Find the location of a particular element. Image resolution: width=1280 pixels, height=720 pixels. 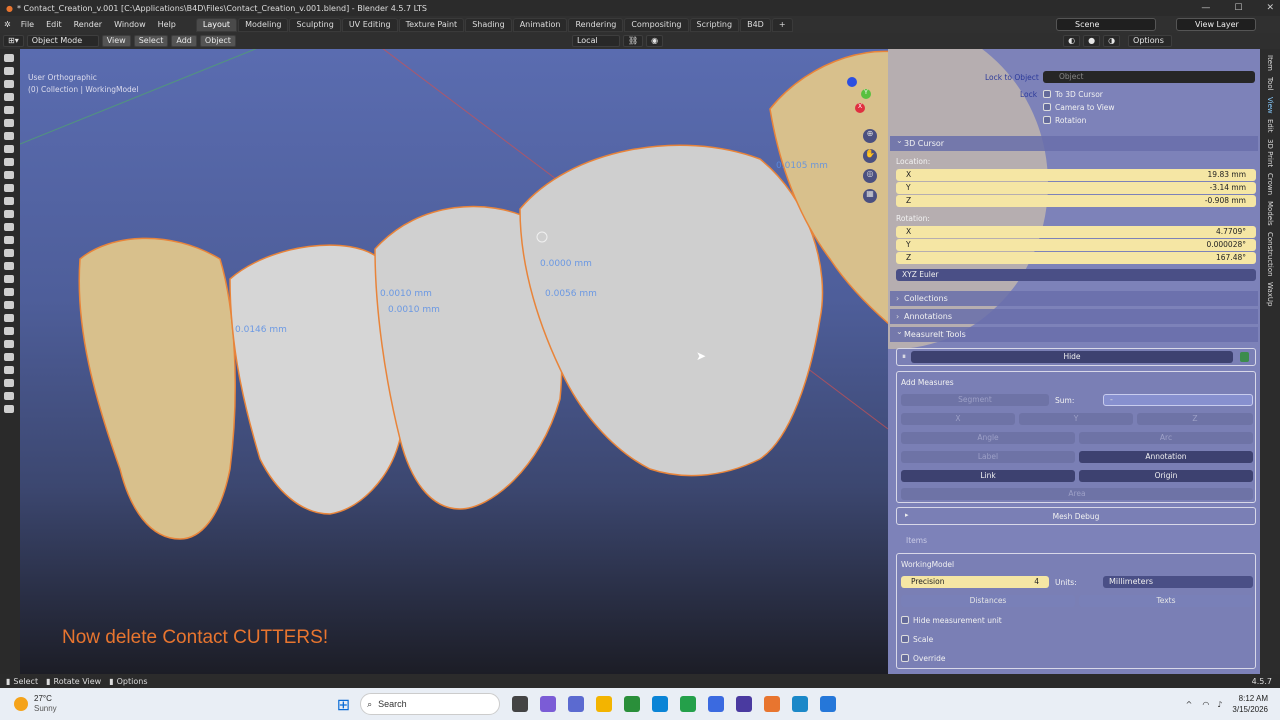

clock: 8:12 AM 3/15/2026 is located at coordinates (1250, 704).